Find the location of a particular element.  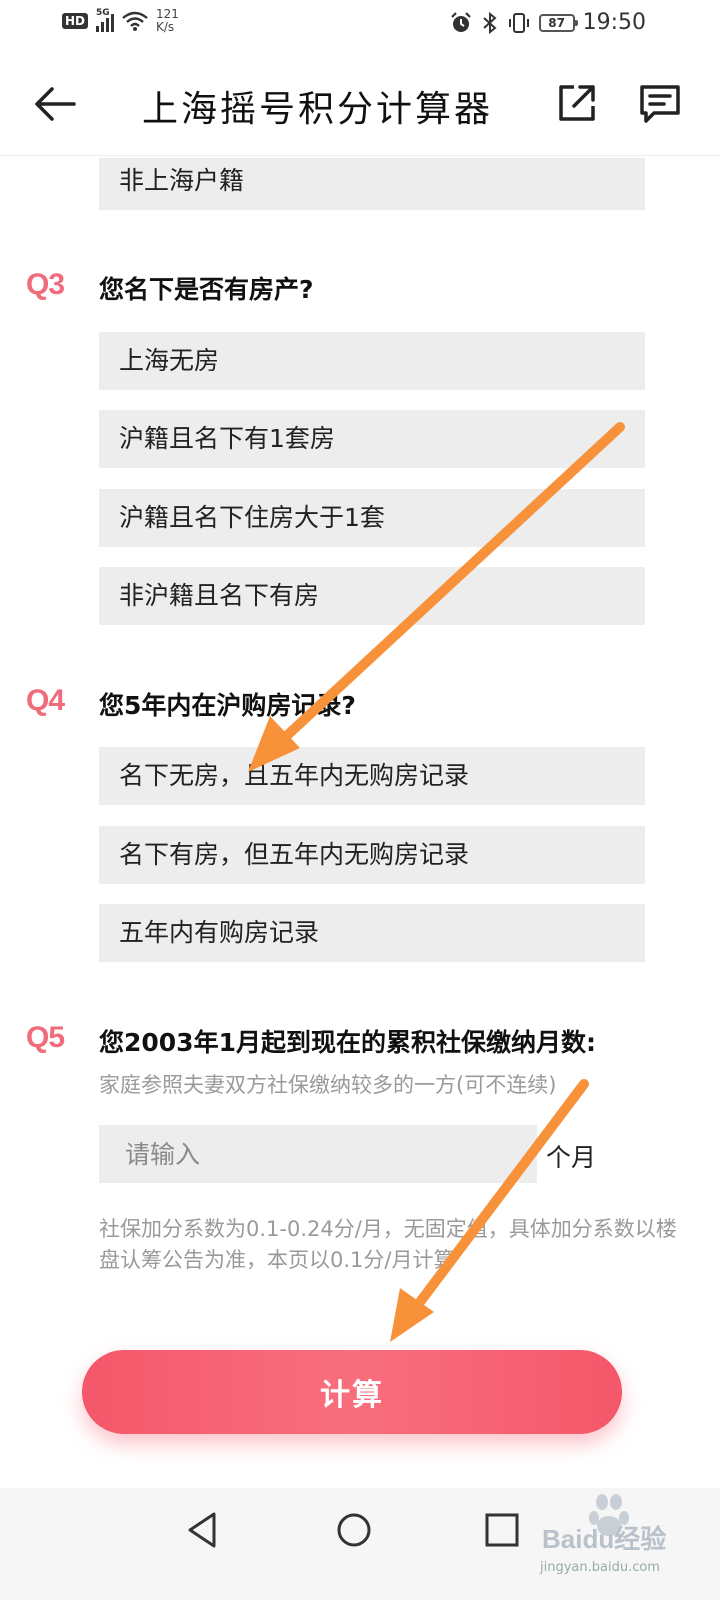

nav-recents-icon is located at coordinates (502, 1530).